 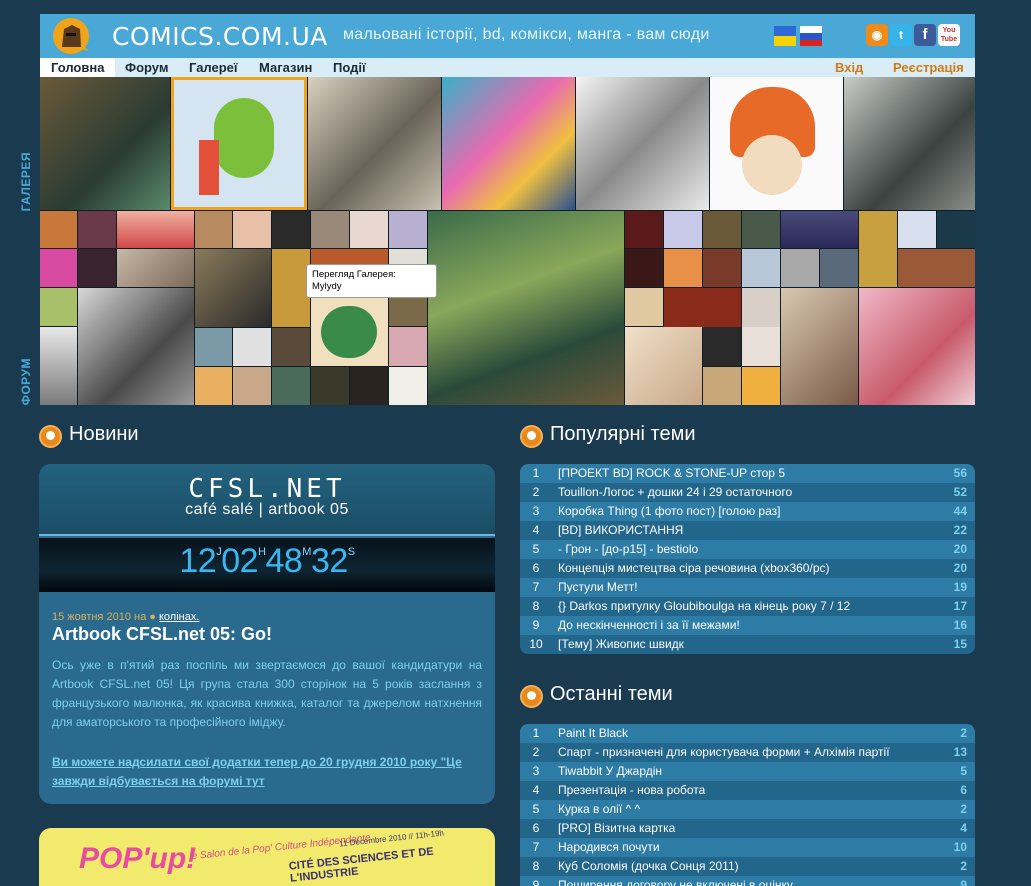 I want to click on forum-thumb-large, so click(x=526, y=308).